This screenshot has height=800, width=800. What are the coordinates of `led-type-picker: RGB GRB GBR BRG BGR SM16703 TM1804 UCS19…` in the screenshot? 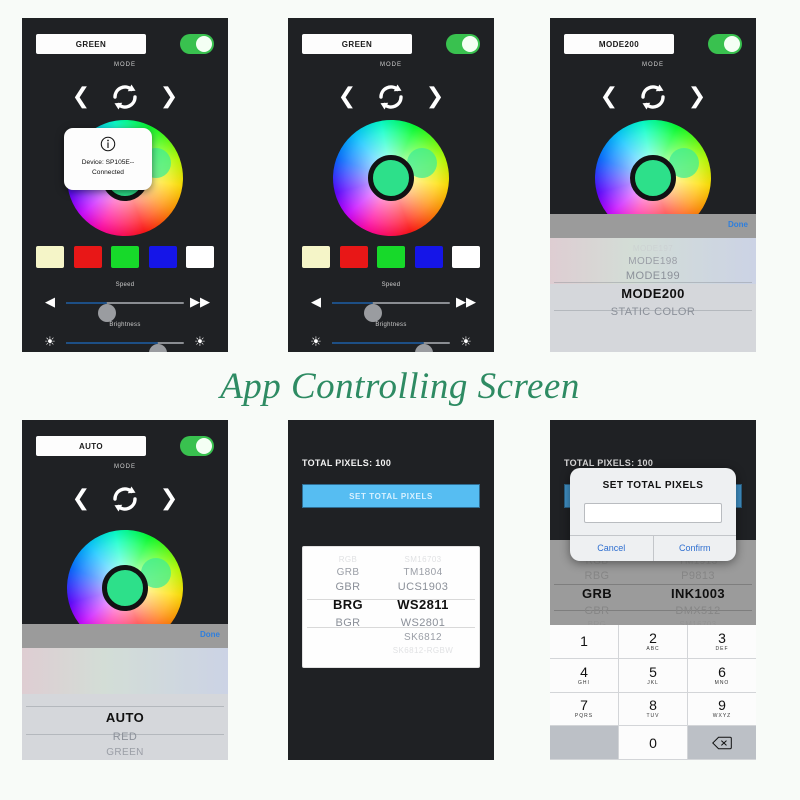 It's located at (391, 607).